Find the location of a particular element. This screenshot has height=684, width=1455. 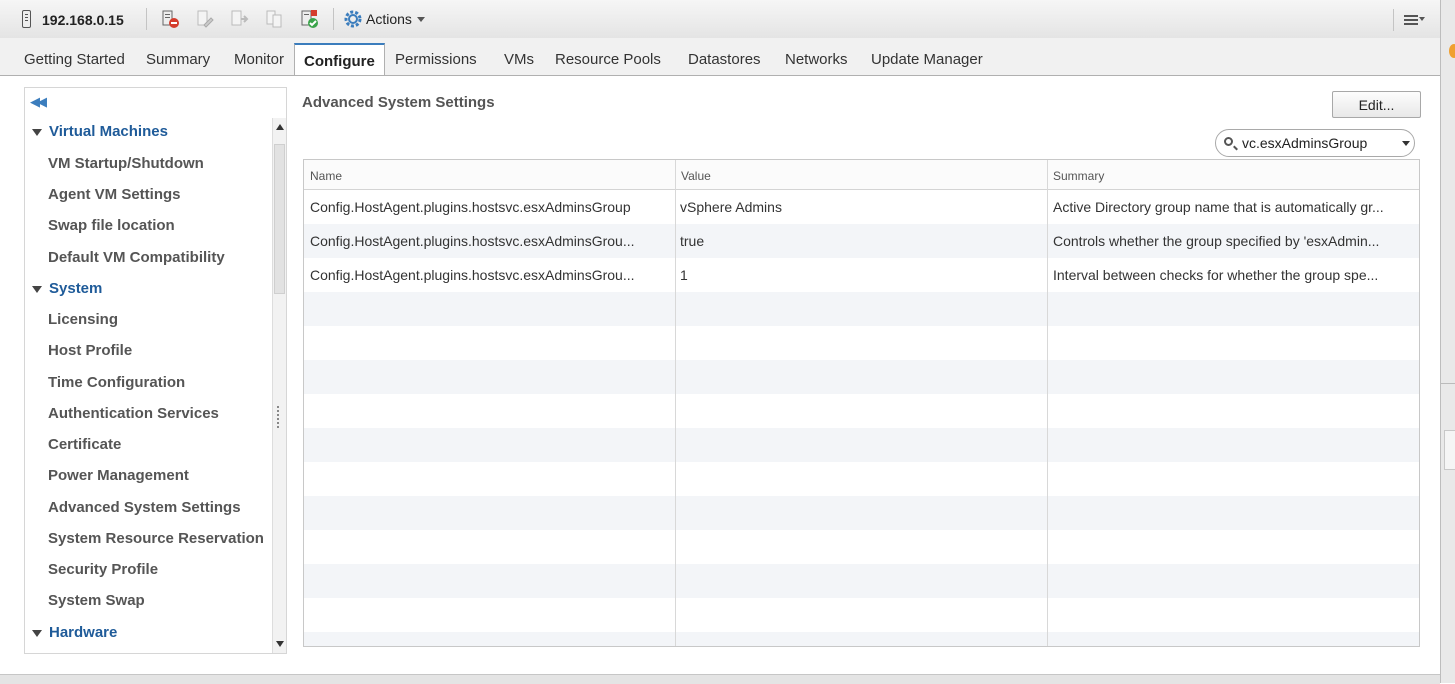

table-header: Name Value Summary is located at coordinates (861, 175).